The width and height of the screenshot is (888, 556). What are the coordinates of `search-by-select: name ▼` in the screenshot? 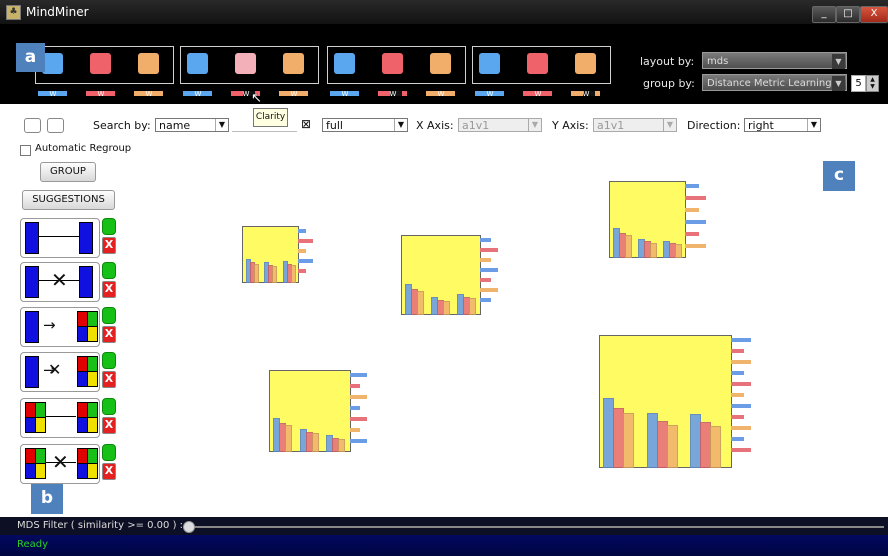 It's located at (192, 125).